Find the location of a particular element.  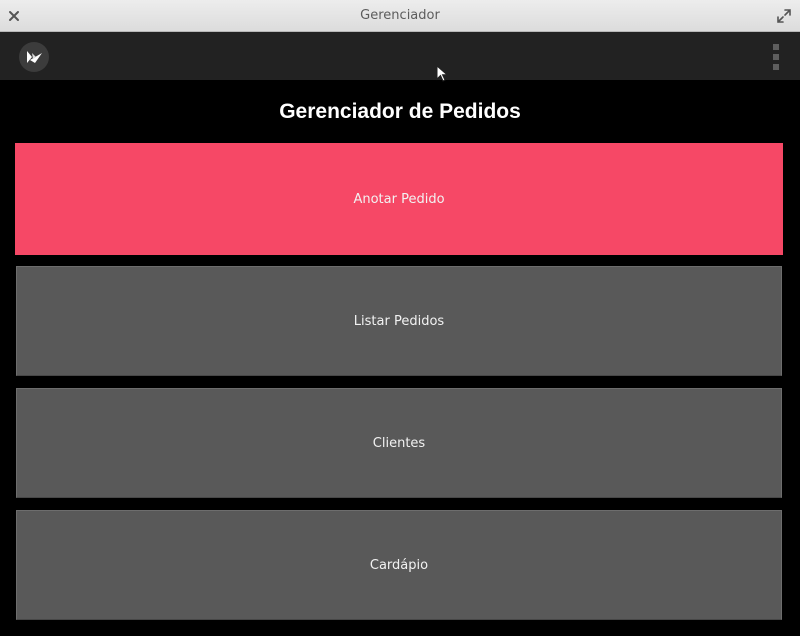

page-title: Gerenciador de Pedidos is located at coordinates (400, 111).